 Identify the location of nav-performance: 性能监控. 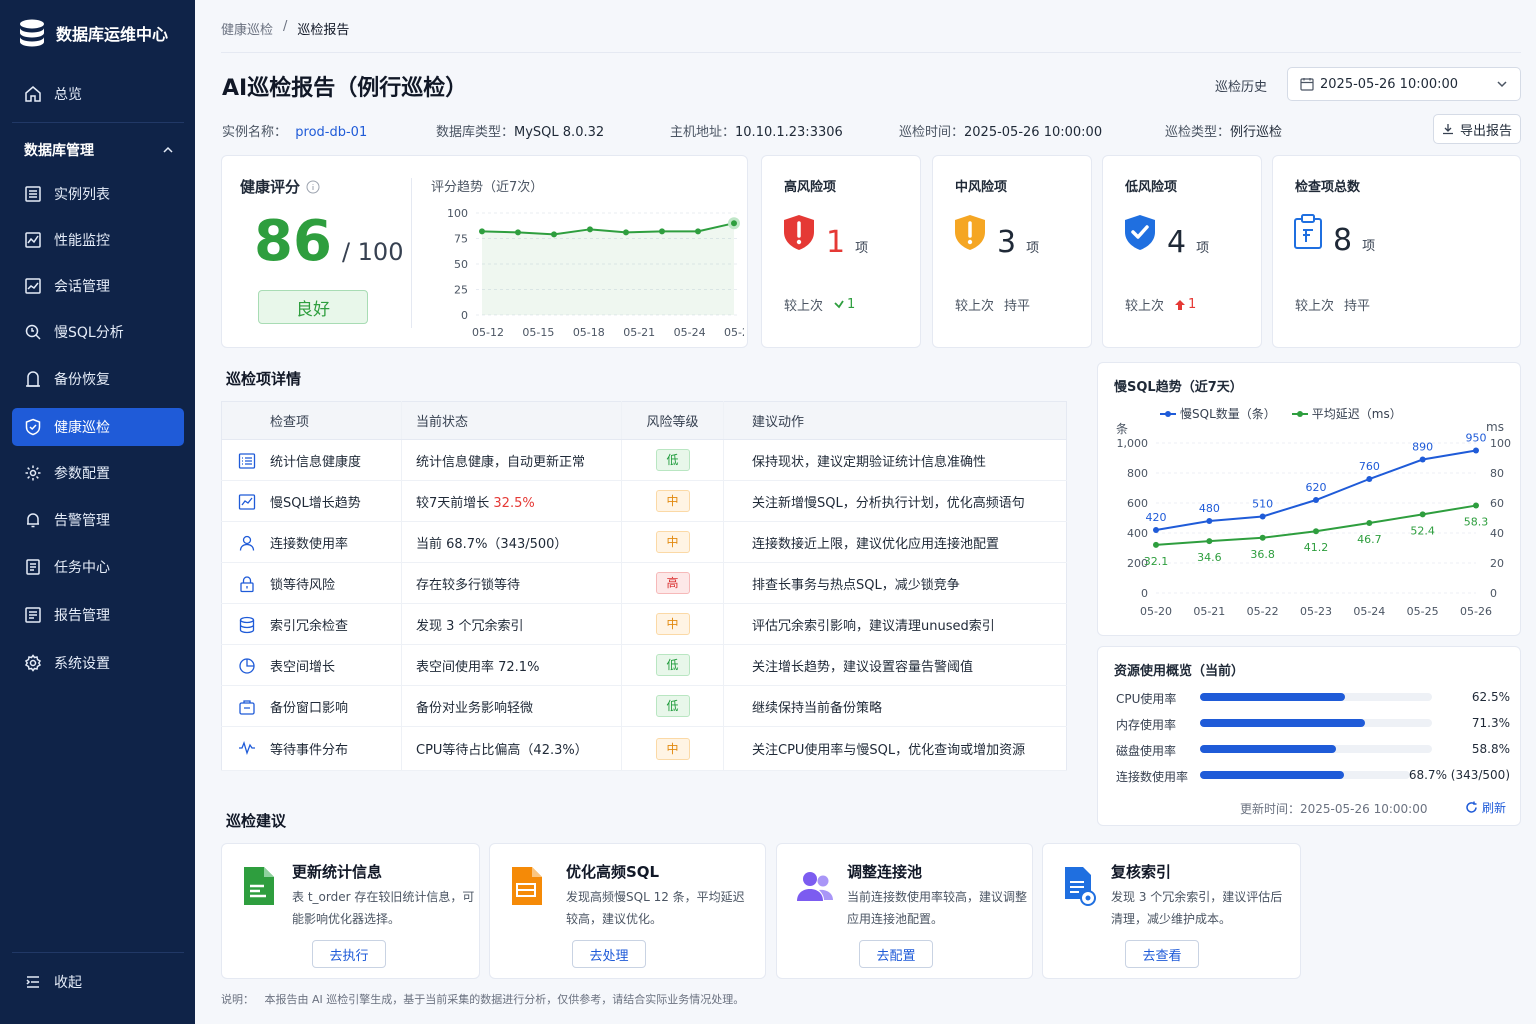
(98, 240).